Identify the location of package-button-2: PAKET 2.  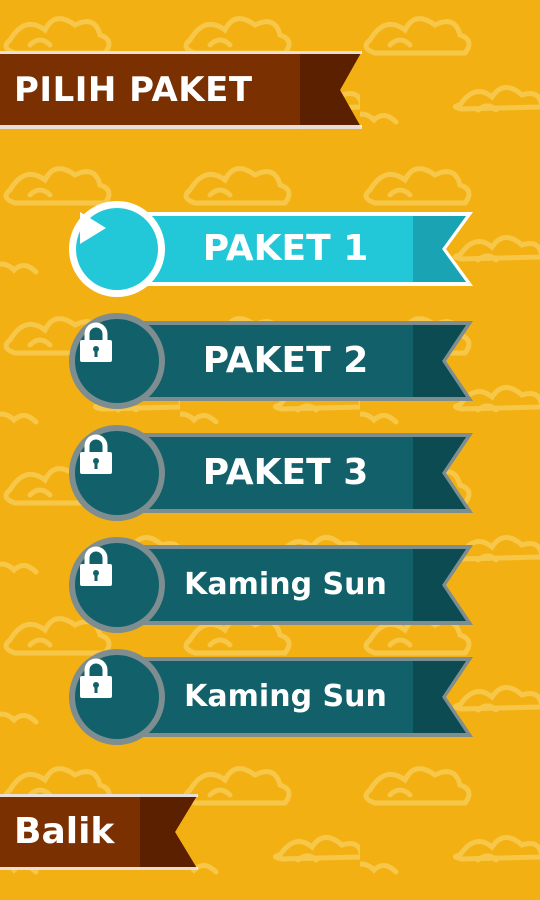
(270, 361).